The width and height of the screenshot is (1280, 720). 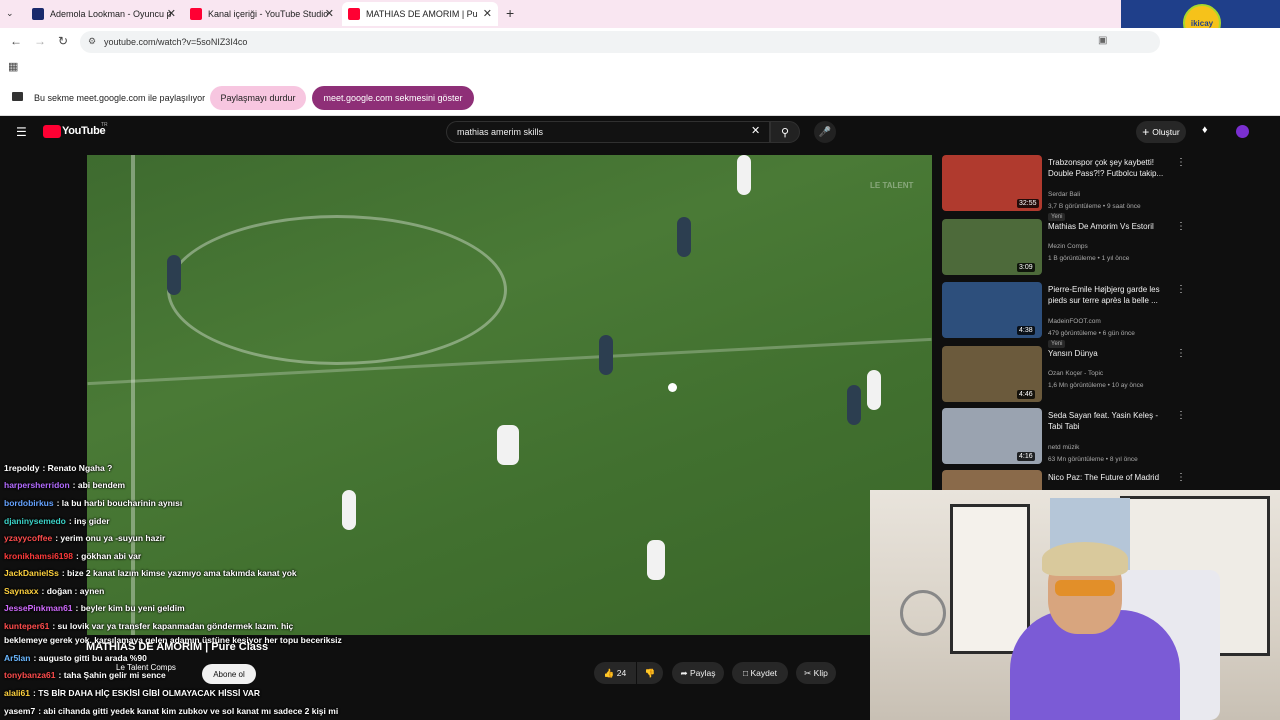 What do you see at coordinates (38, 556) in the screenshot?
I see `chat-username: kronikhamsi6198` at bounding box center [38, 556].